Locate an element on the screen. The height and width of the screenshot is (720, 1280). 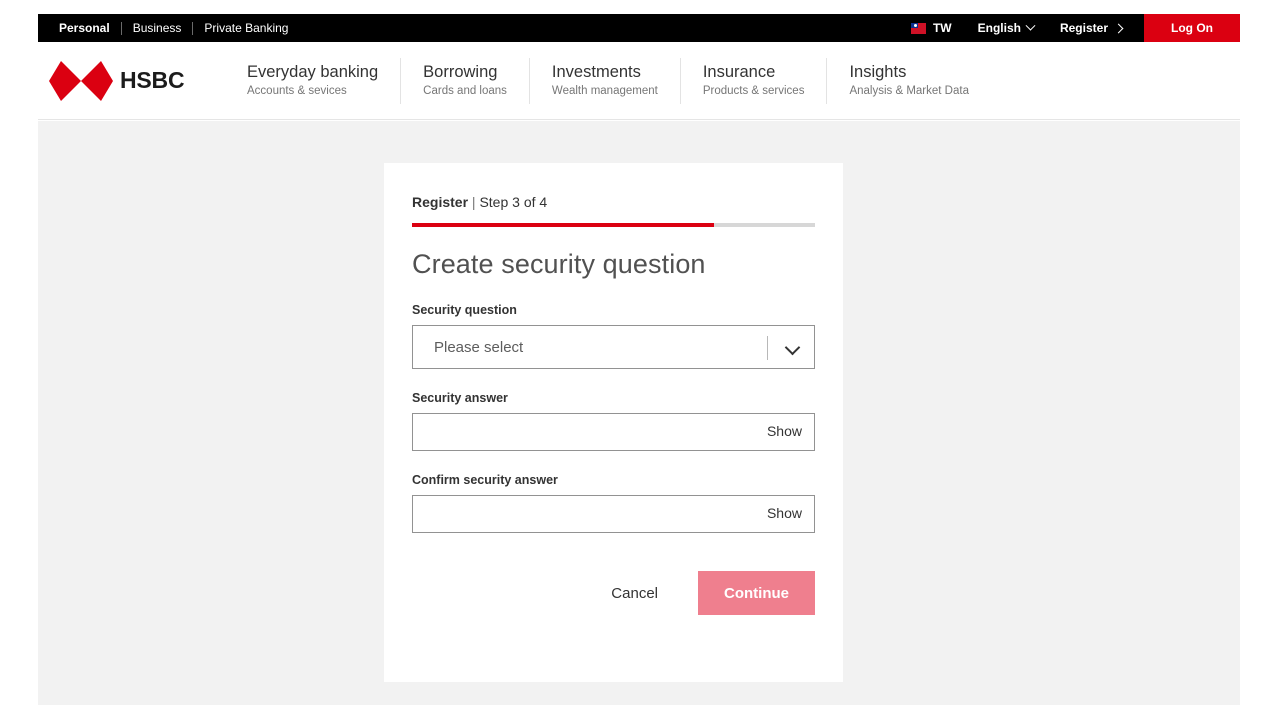
nav-title: Borrowing is located at coordinates (460, 72).